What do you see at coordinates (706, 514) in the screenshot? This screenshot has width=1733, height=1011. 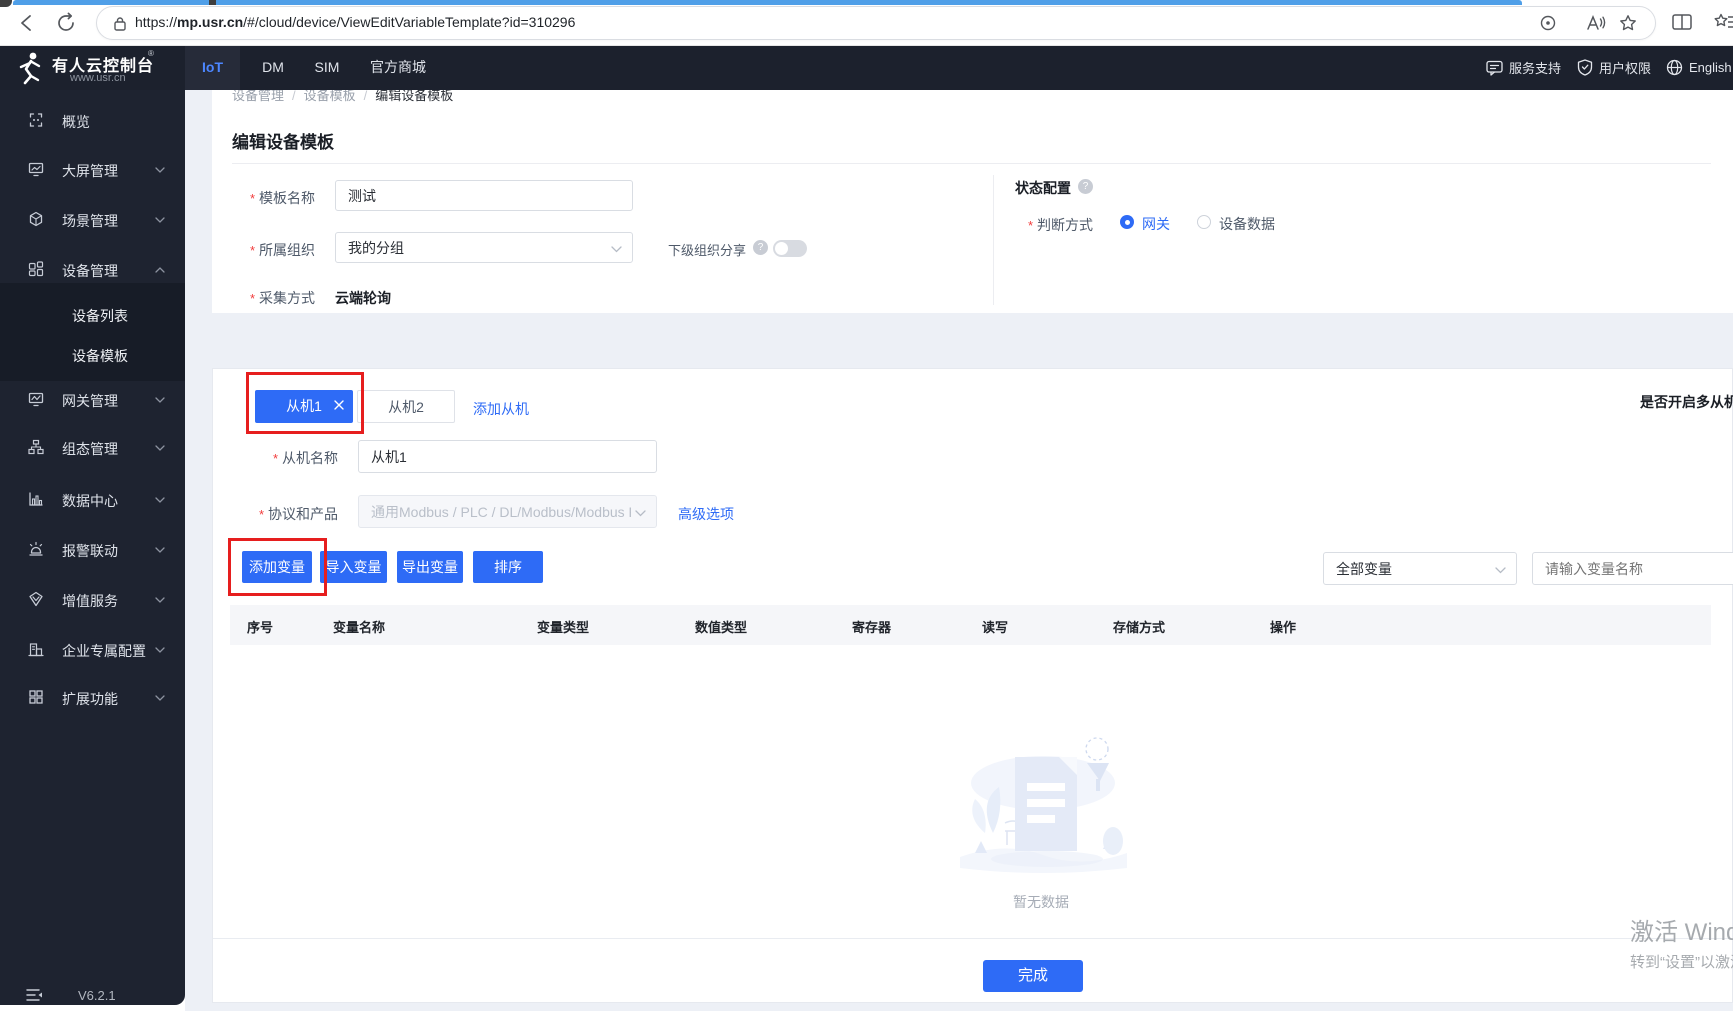 I see `advanced-options-link: 高级选项` at bounding box center [706, 514].